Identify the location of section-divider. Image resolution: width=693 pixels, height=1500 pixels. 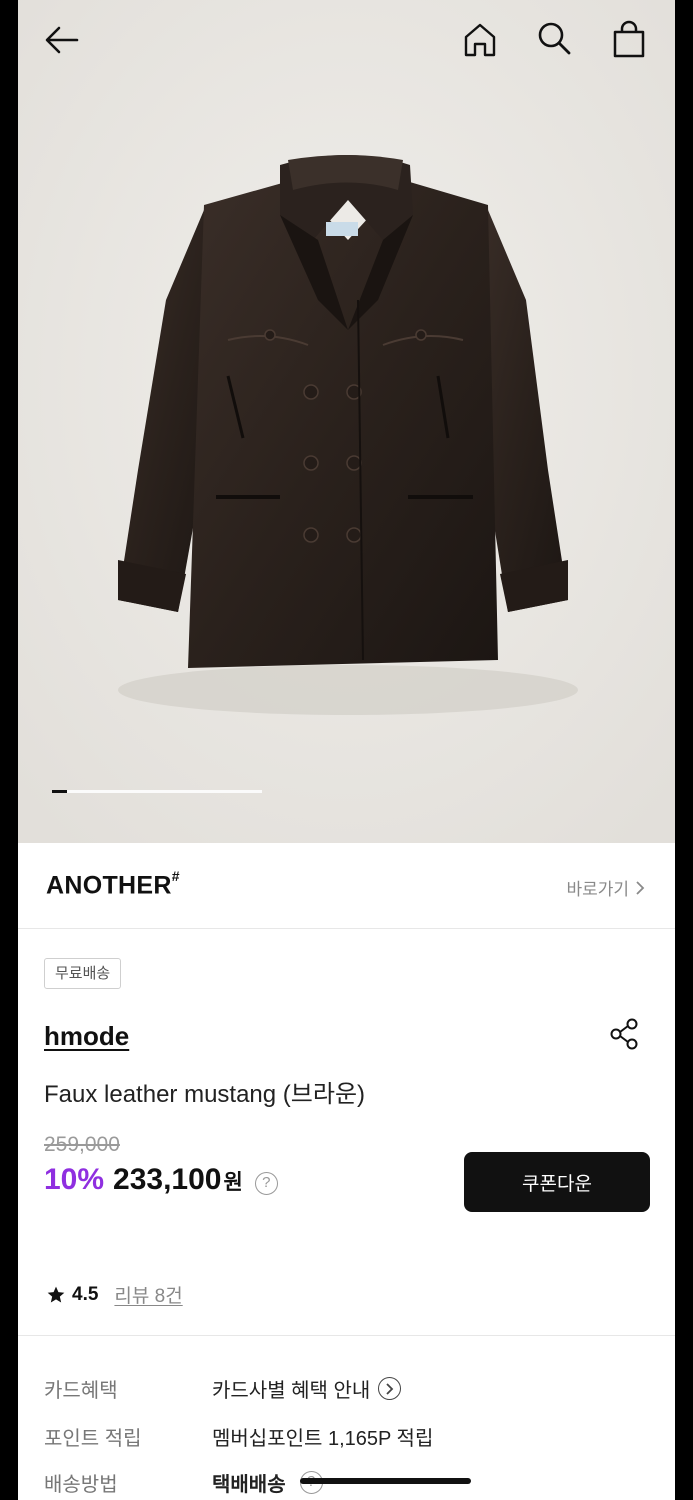
(346, 1335).